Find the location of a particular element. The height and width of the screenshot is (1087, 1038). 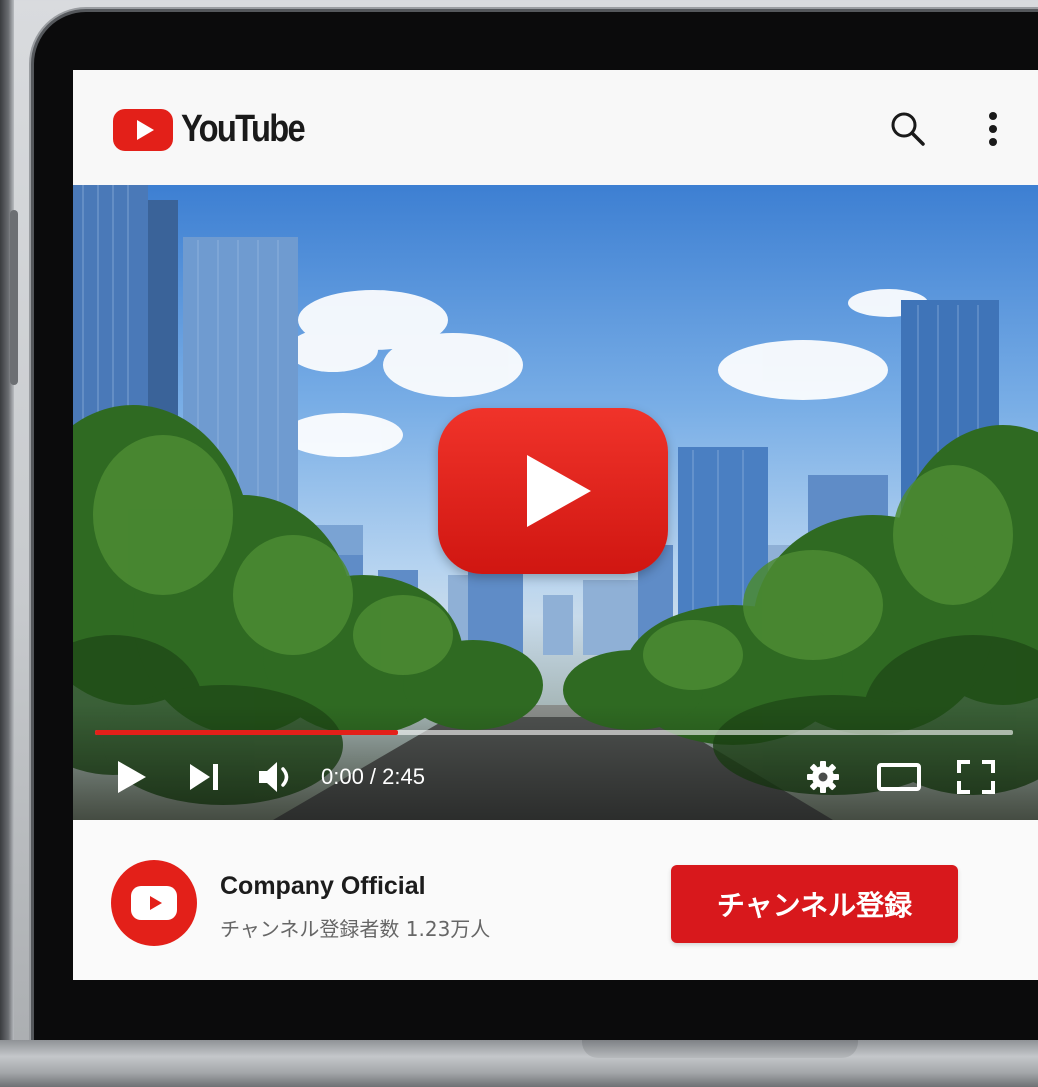

settings-button is located at coordinates (823, 777).